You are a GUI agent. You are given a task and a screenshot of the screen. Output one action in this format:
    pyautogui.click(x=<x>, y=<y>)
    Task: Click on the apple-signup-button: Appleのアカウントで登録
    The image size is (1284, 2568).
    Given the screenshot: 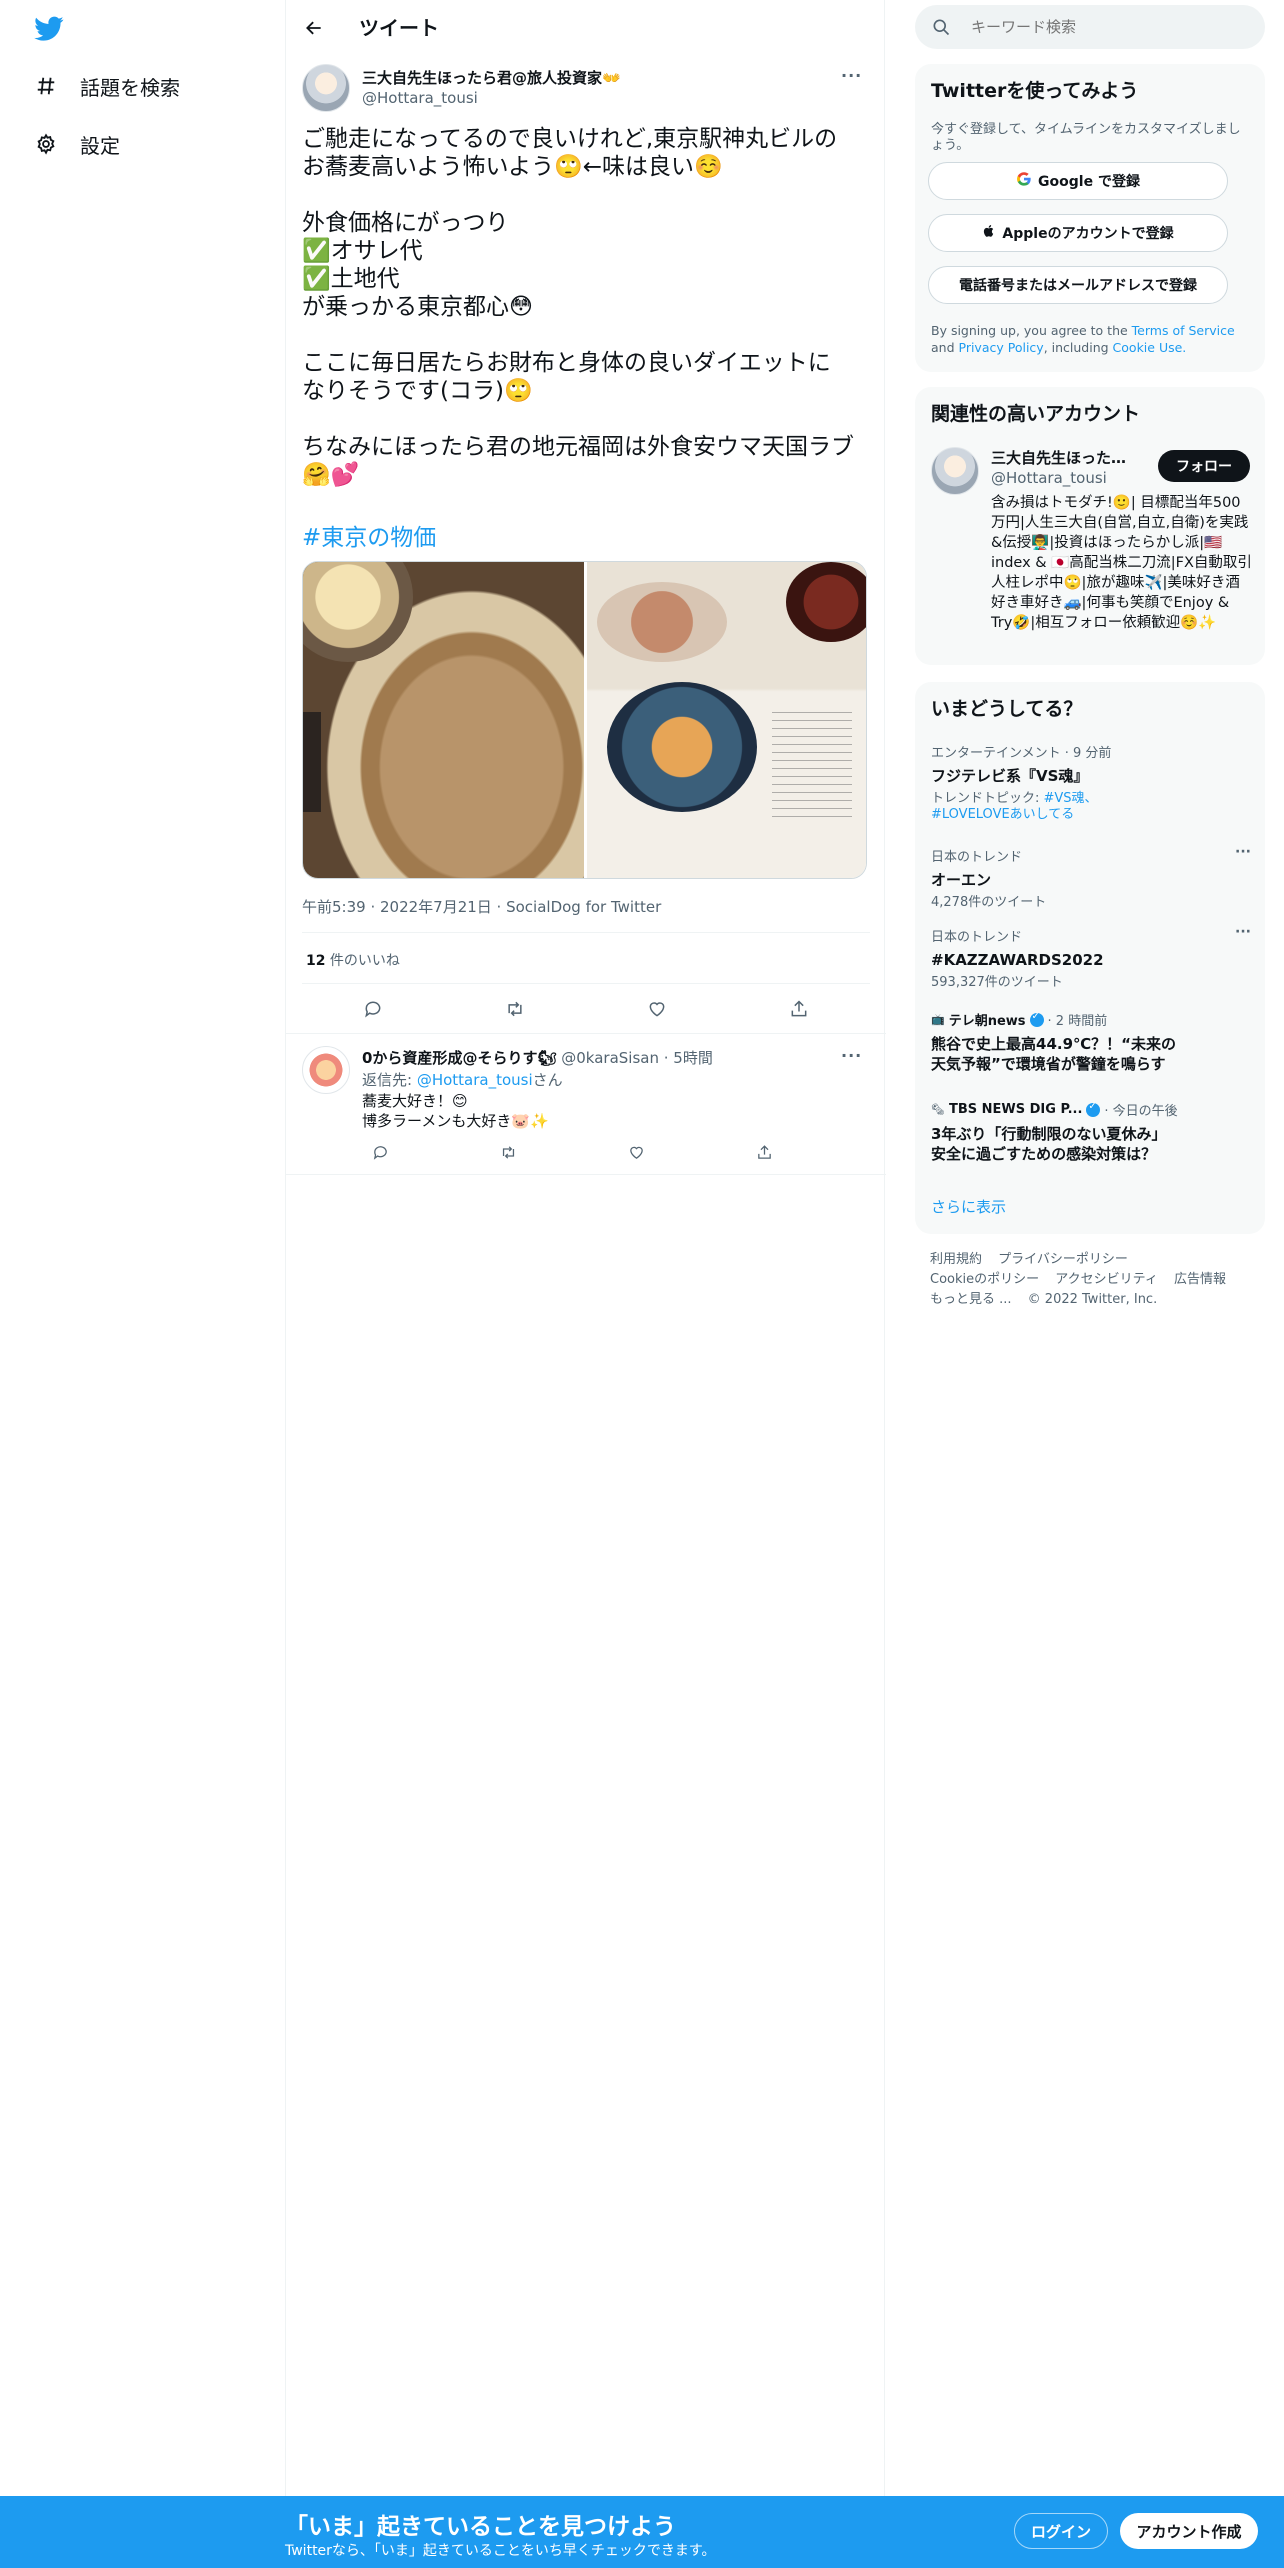 What is the action you would take?
    pyautogui.click(x=1078, y=233)
    